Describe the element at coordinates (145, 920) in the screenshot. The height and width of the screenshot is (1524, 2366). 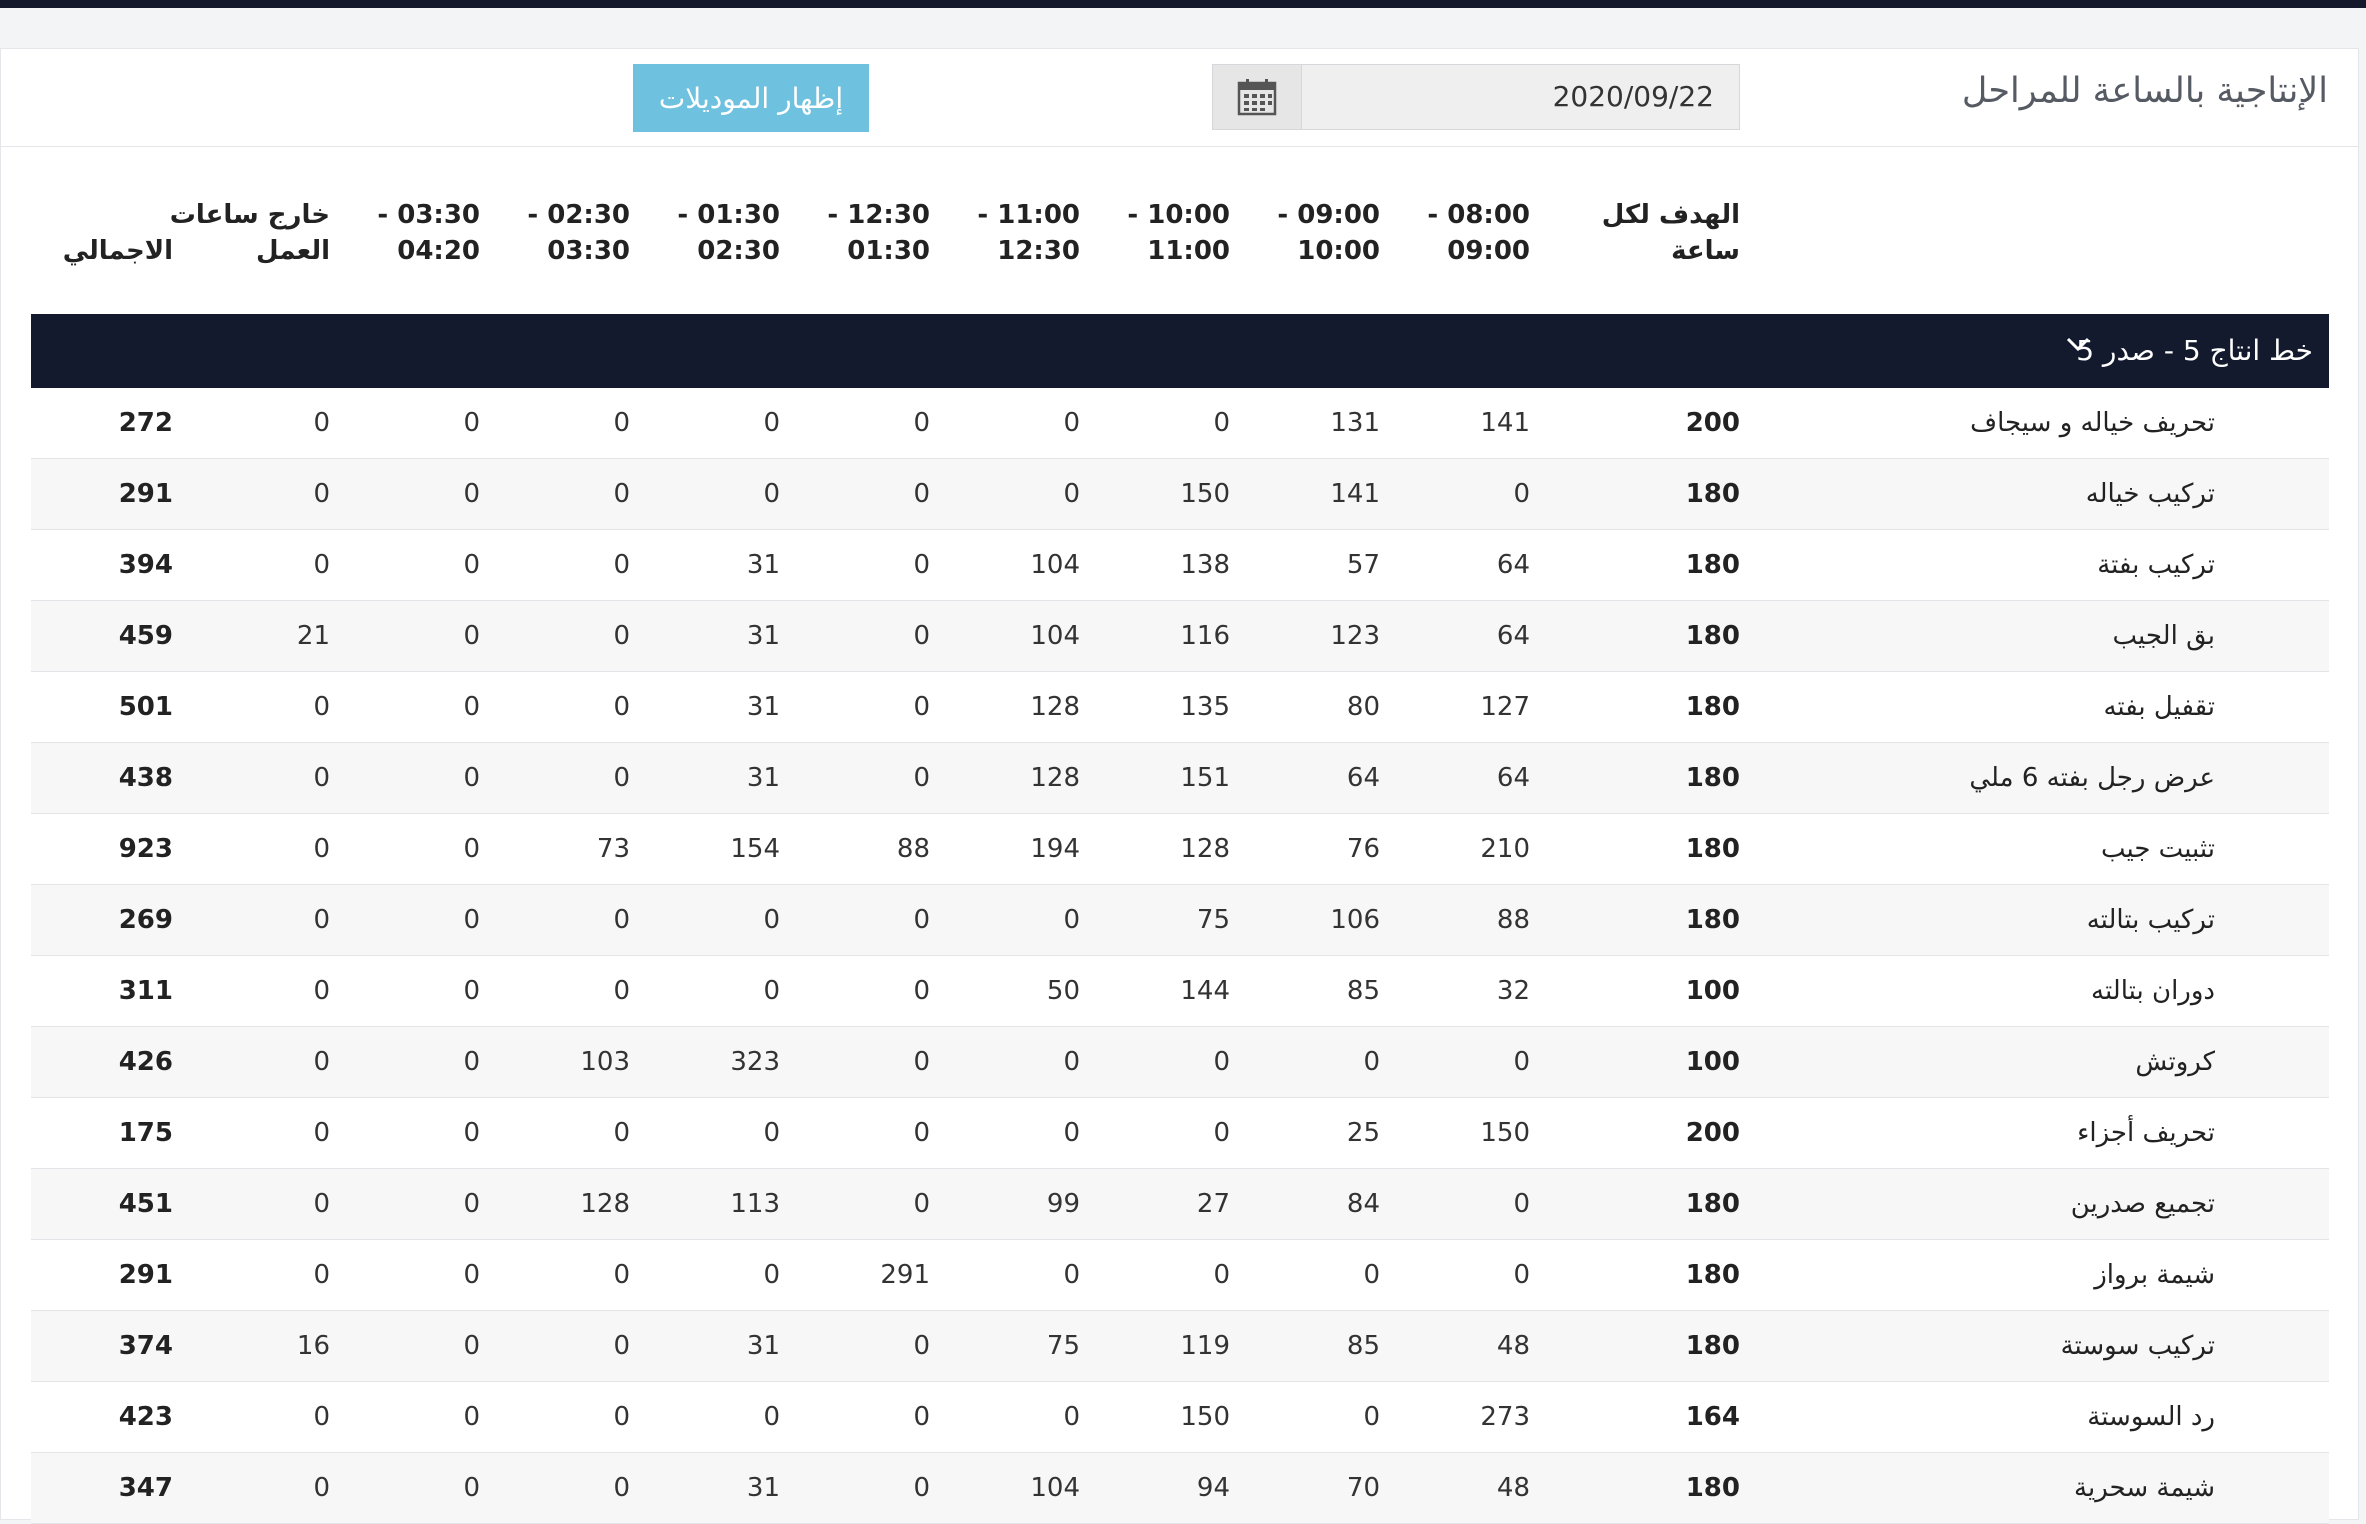
I see `total-cell: 269` at that location.